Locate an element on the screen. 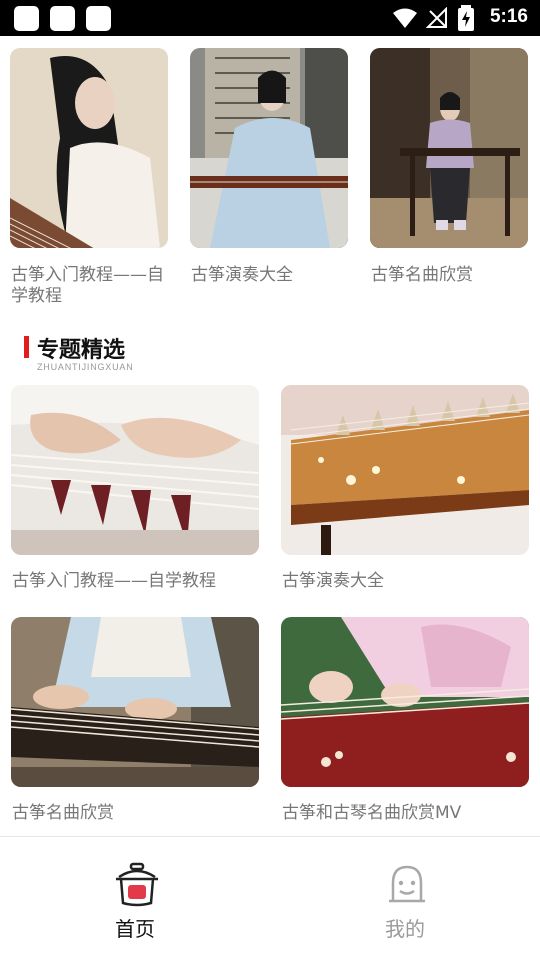  status-bar: 5:16 is located at coordinates (270, 18).